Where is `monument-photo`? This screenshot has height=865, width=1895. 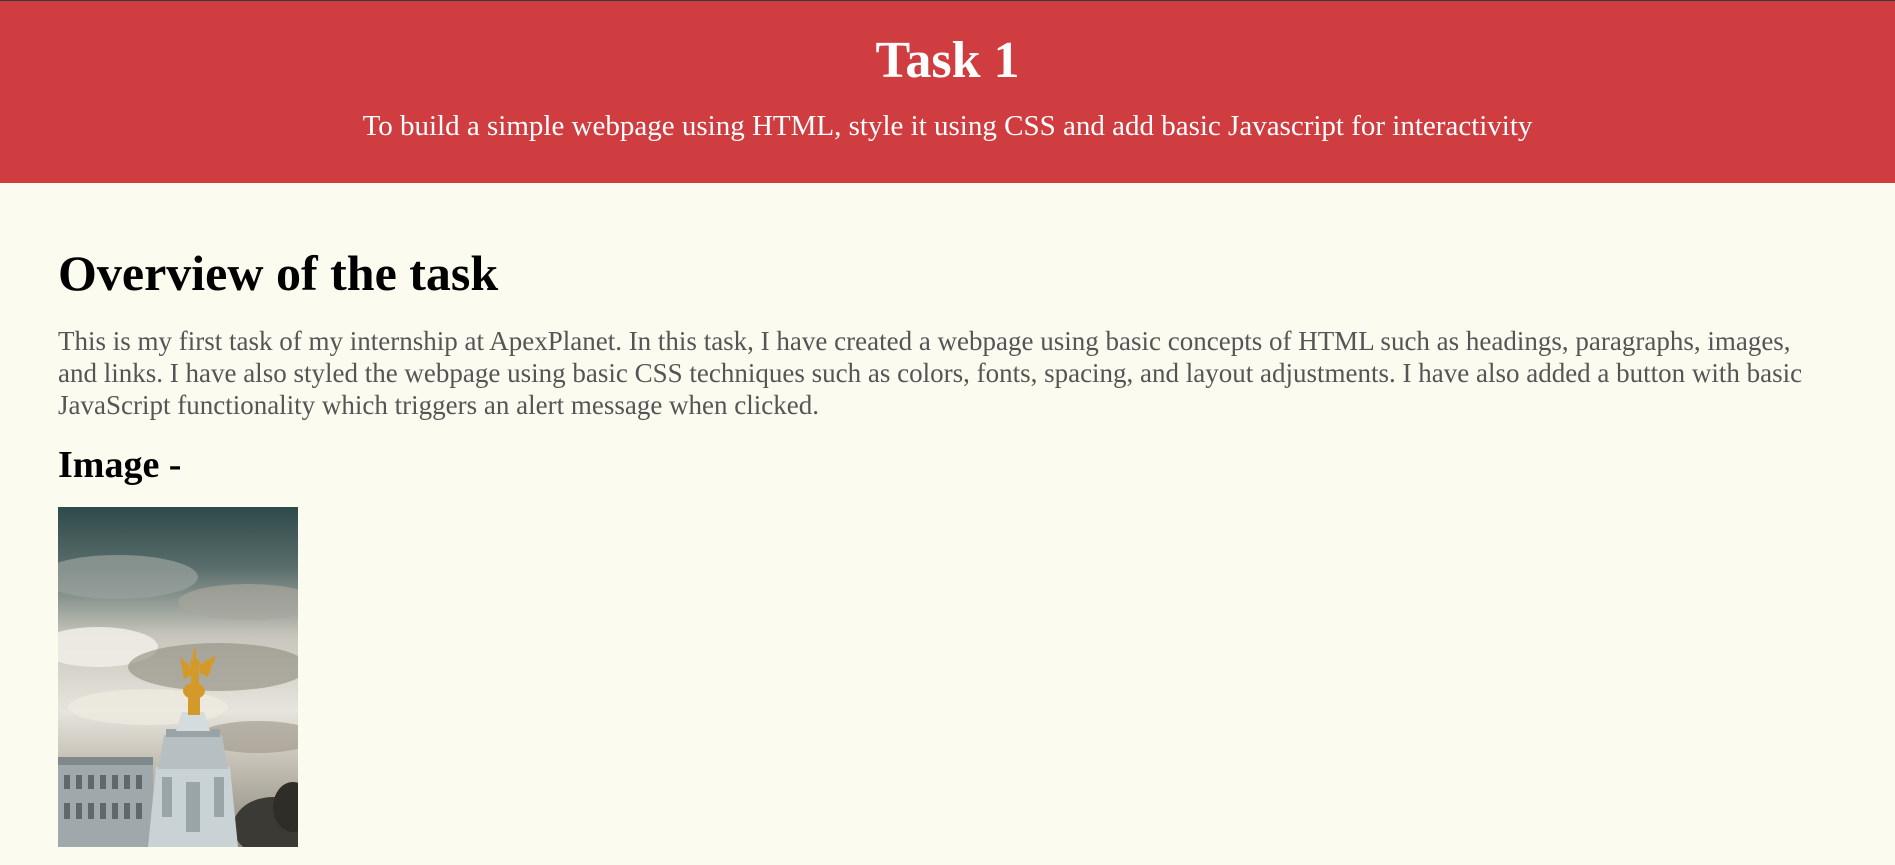 monument-photo is located at coordinates (178, 677).